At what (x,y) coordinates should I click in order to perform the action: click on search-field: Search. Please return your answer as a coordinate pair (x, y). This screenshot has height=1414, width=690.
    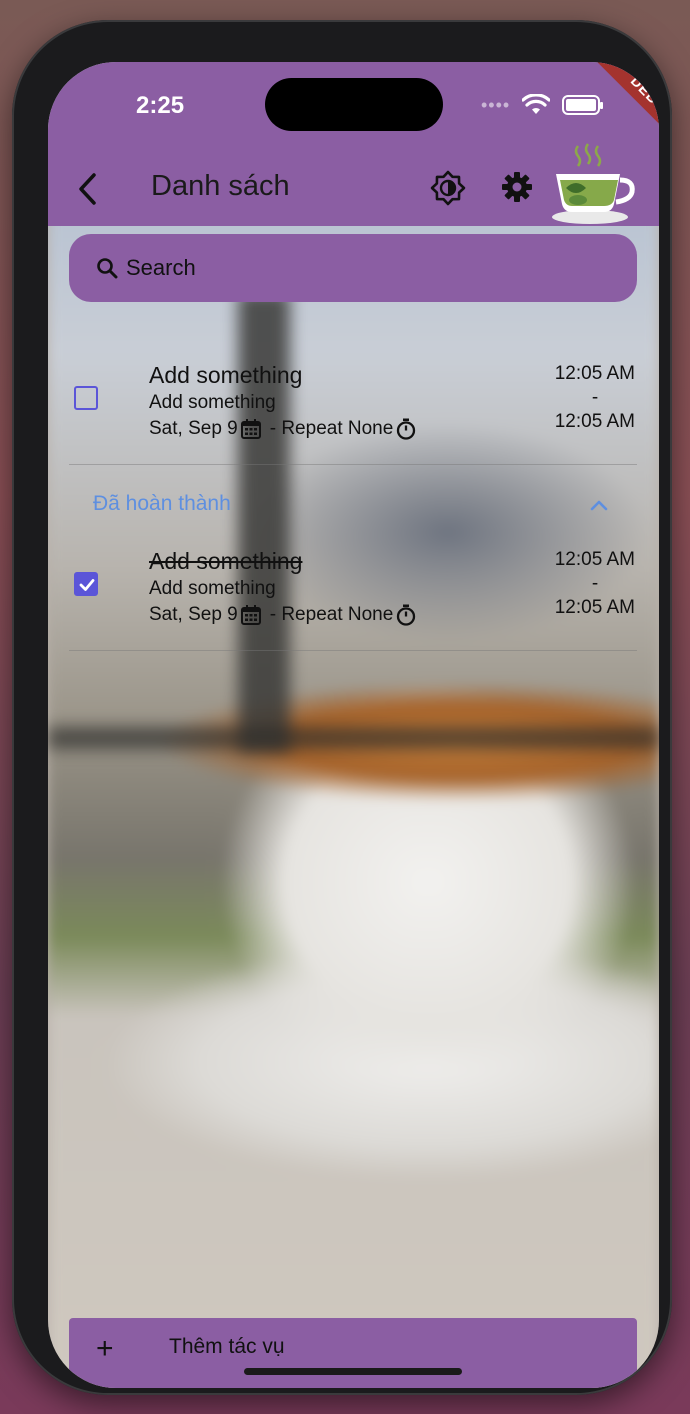
    Looking at the image, I should click on (353, 268).